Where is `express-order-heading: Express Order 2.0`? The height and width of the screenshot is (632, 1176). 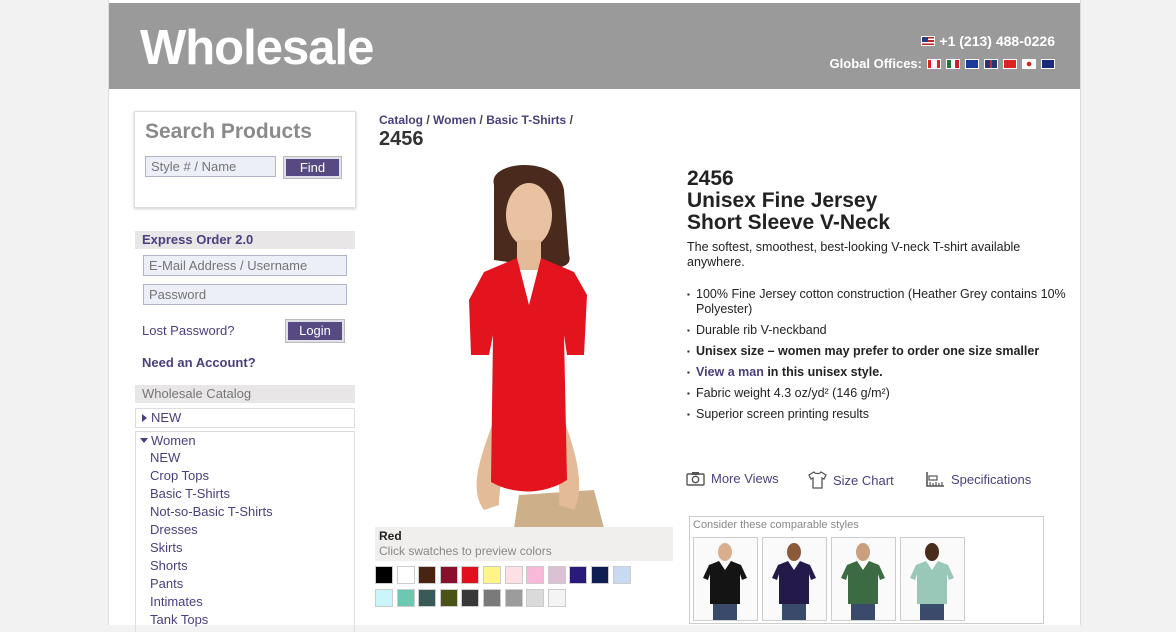
express-order-heading: Express Order 2.0 is located at coordinates (245, 240).